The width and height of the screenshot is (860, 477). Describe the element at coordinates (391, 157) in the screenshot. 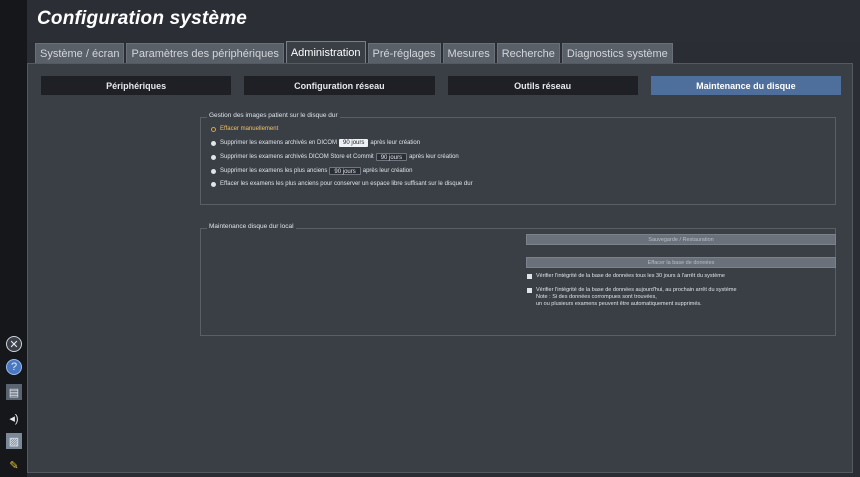

I see `days-field-store-commit: 90 jours` at that location.